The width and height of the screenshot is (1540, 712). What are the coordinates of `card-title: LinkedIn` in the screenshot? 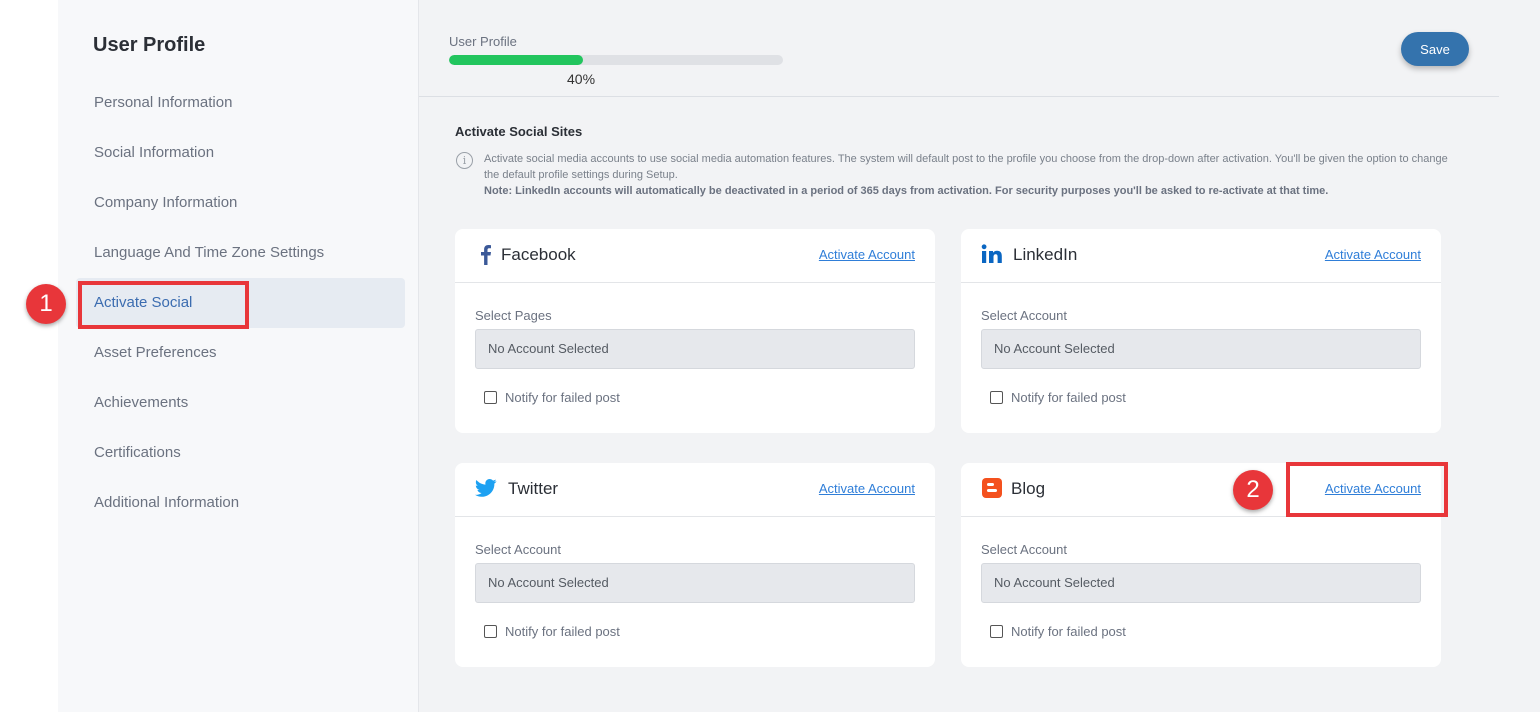 It's located at (1045, 254).